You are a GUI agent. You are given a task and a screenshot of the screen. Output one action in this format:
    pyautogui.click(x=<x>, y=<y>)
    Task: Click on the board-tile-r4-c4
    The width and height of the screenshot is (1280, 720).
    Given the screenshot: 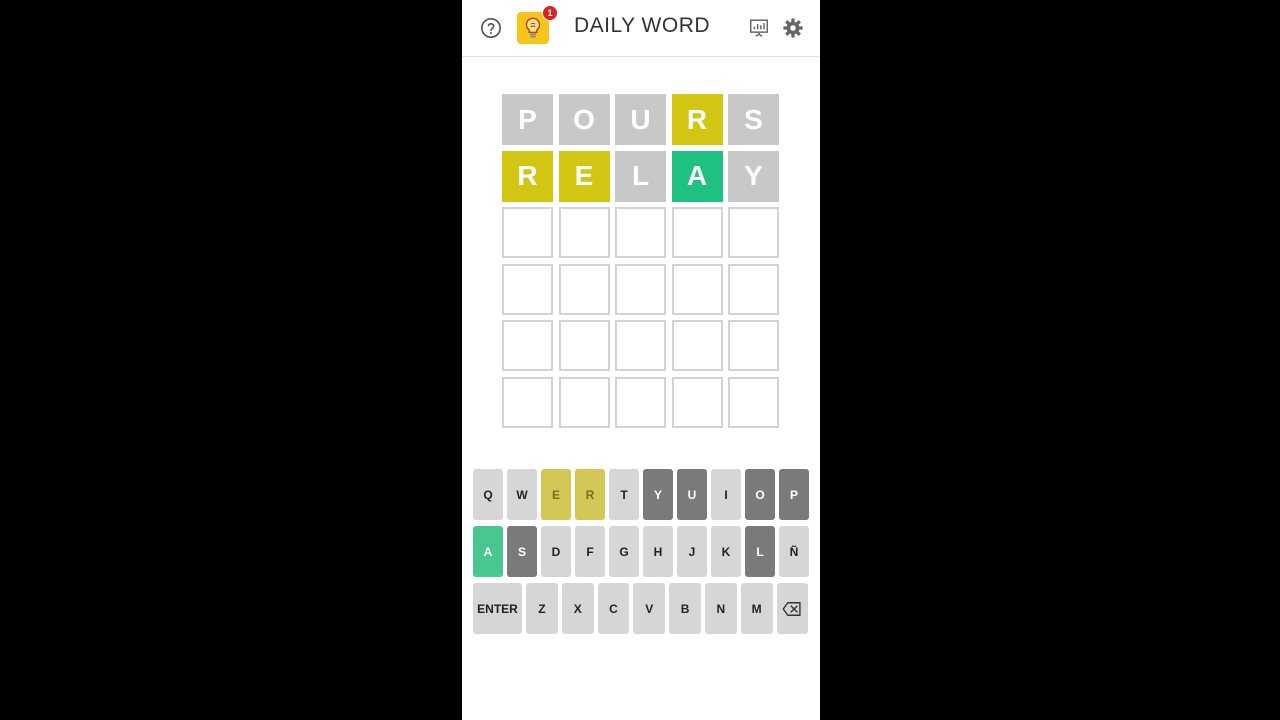 What is the action you would take?
    pyautogui.click(x=697, y=289)
    